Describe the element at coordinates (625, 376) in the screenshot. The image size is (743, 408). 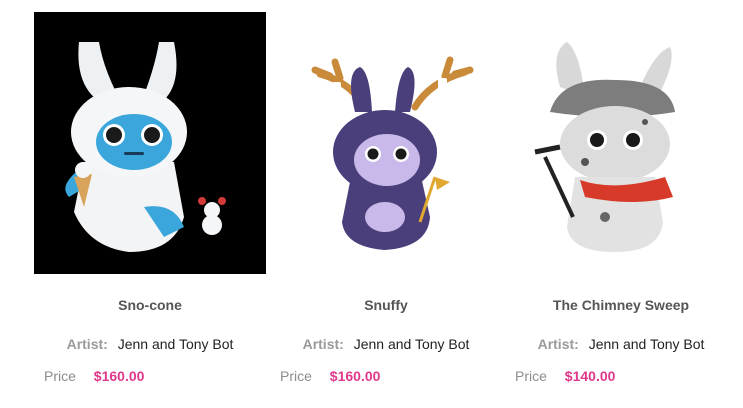
I see `price-row: Price $140.00` at that location.